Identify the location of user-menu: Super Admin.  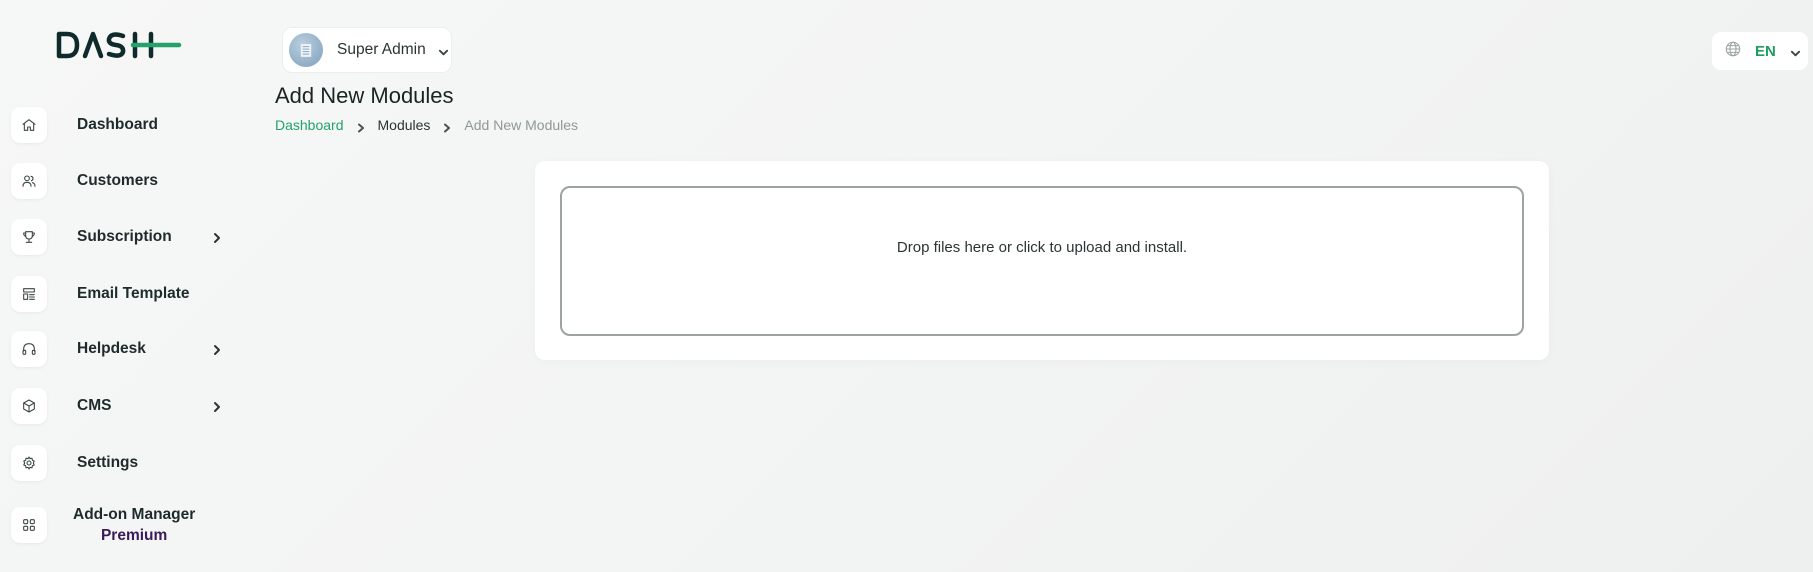
(367, 50).